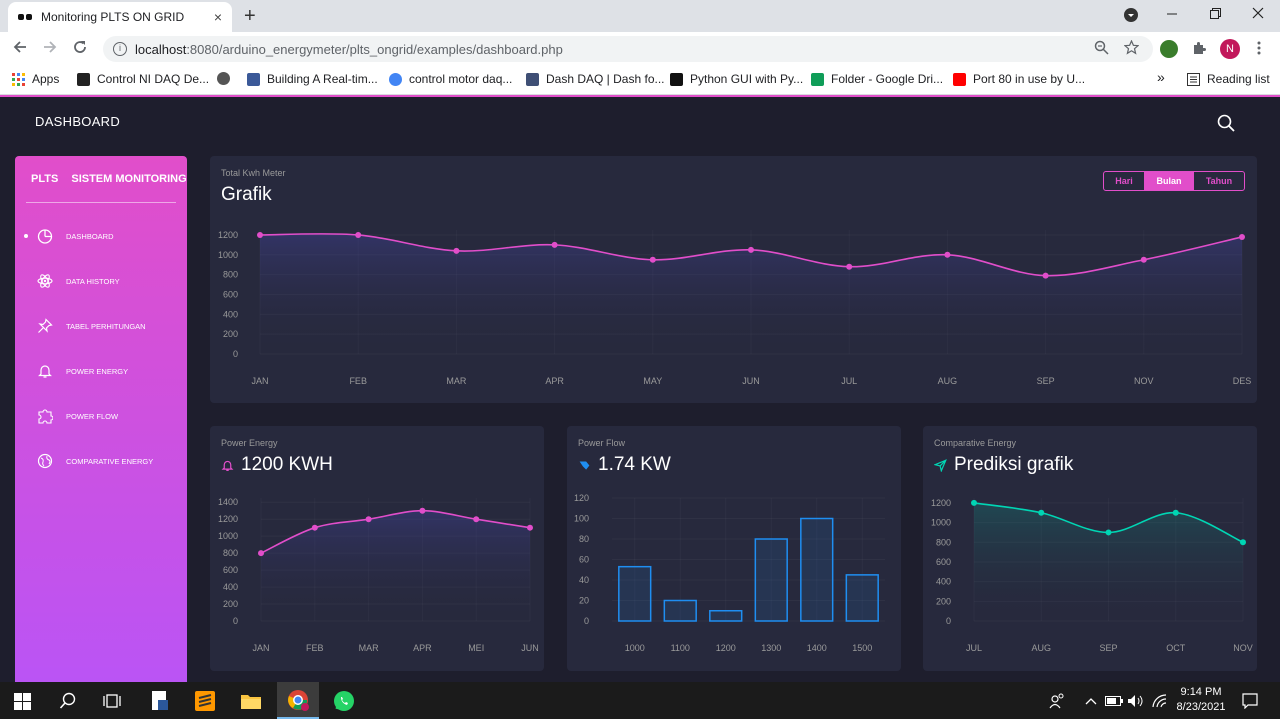 Image resolution: width=1280 pixels, height=719 pixels. Describe the element at coordinates (1131, 16) in the screenshot. I see `profile-menu-icon` at that location.